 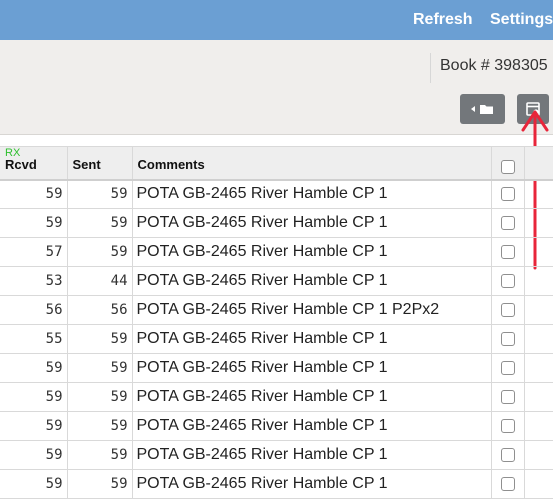 I want to click on rcvd-cell: 53, so click(x=34, y=281).